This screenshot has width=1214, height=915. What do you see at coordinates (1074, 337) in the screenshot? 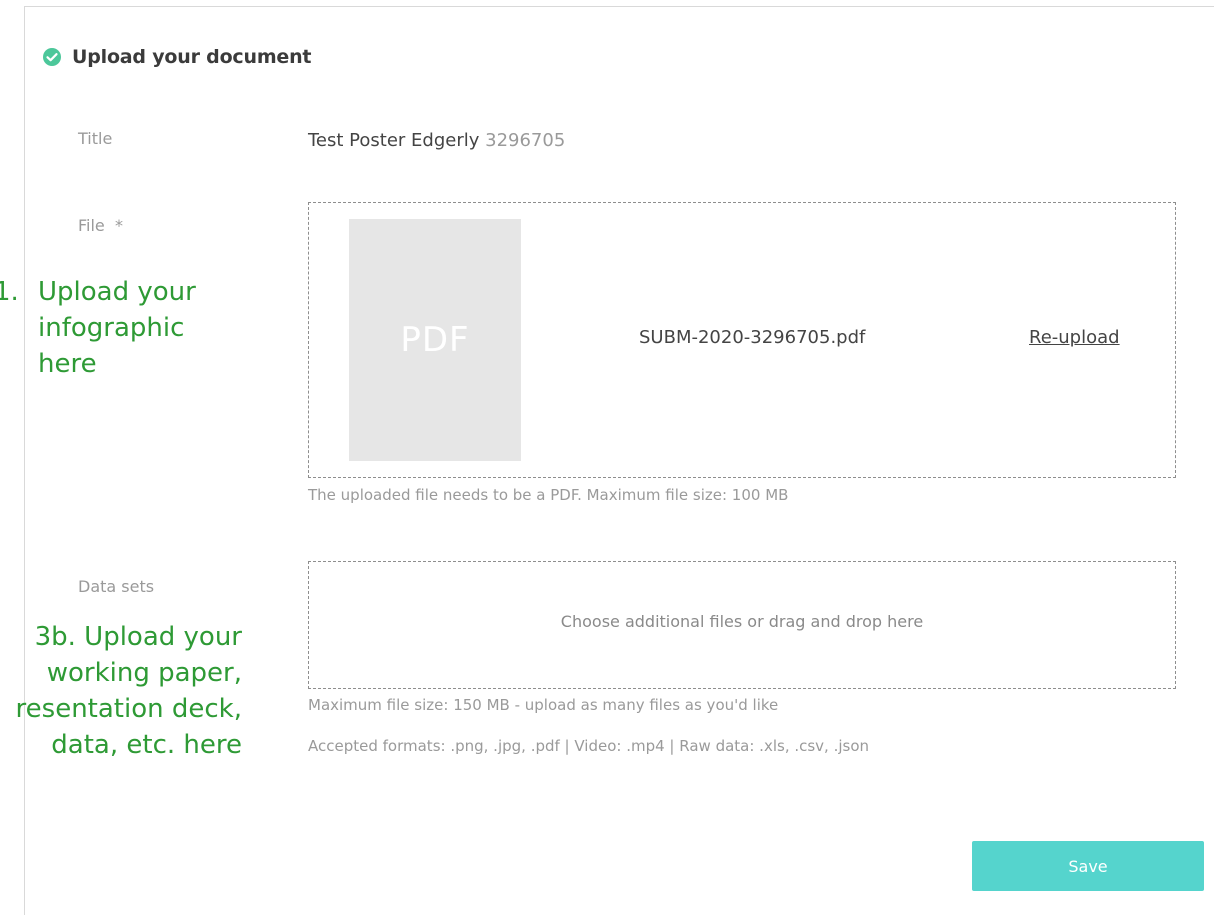
I see `reupload-link: Re-upload` at bounding box center [1074, 337].